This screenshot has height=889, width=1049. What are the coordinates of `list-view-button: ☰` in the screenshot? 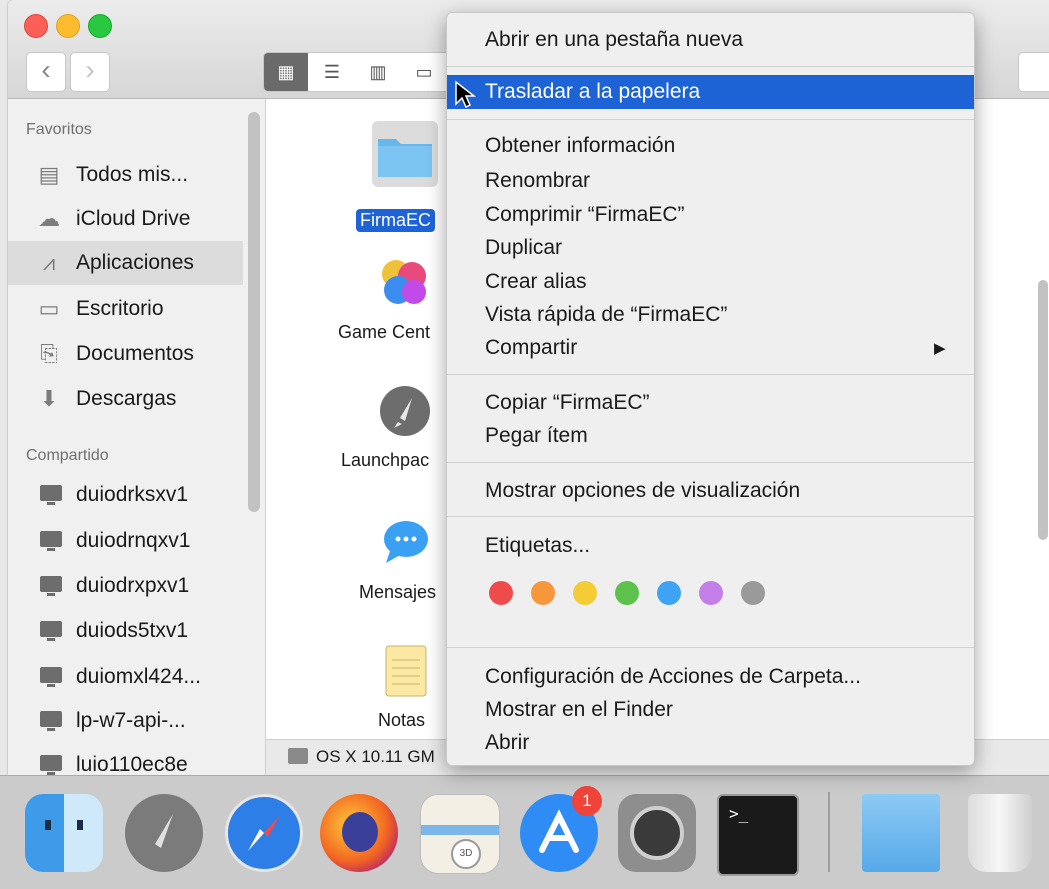 It's located at (332, 72).